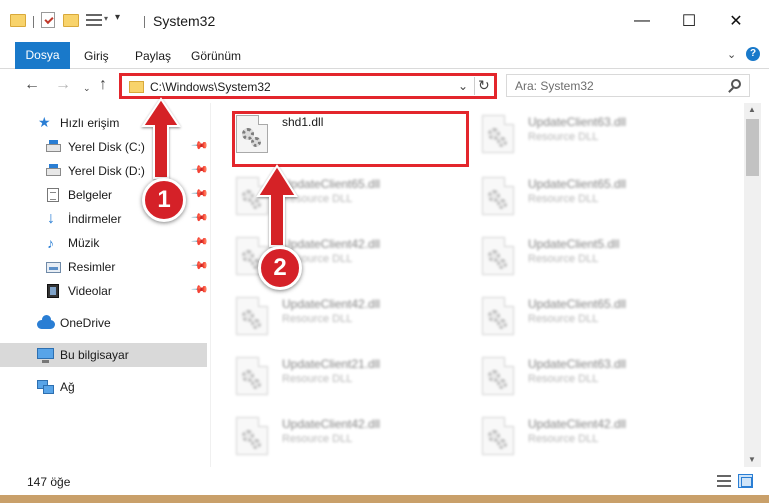  I want to click on new-folder-icon, so click(71, 20).